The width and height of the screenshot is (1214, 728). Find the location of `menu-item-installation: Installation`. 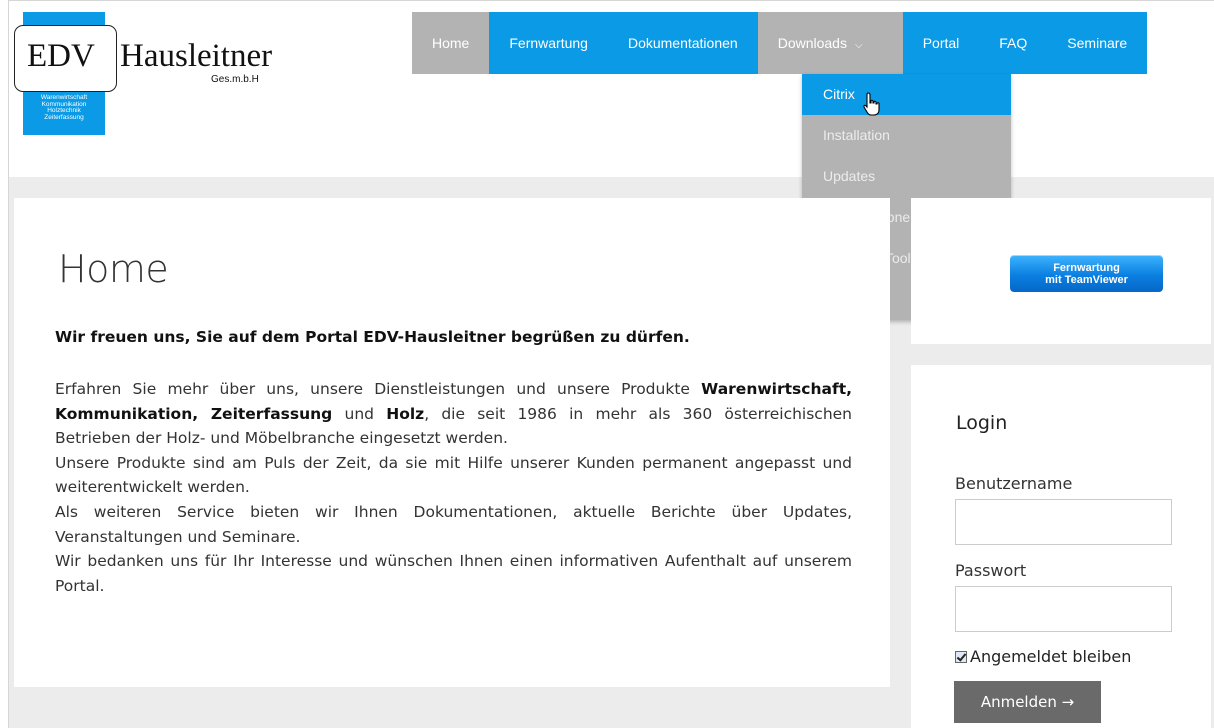

menu-item-installation: Installation is located at coordinates (906, 135).